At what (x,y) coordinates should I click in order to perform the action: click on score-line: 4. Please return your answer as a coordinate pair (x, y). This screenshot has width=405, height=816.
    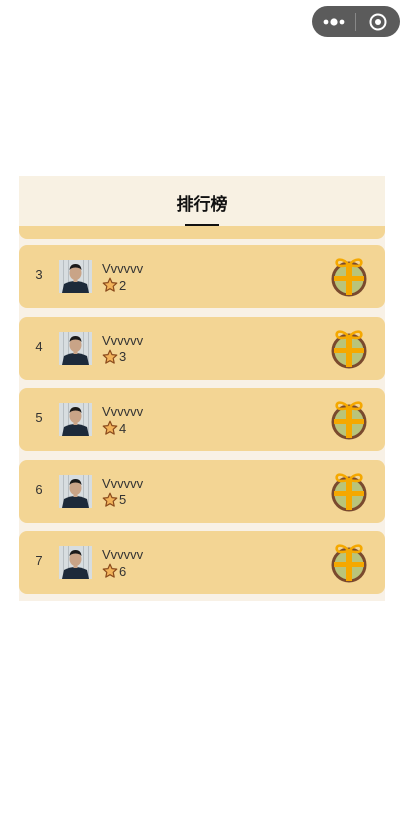
    Looking at the image, I should click on (114, 428).